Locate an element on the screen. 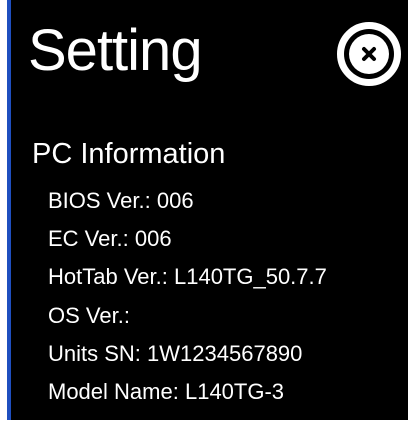 This screenshot has width=415, height=434. bios-version-value: 006 is located at coordinates (175, 200).